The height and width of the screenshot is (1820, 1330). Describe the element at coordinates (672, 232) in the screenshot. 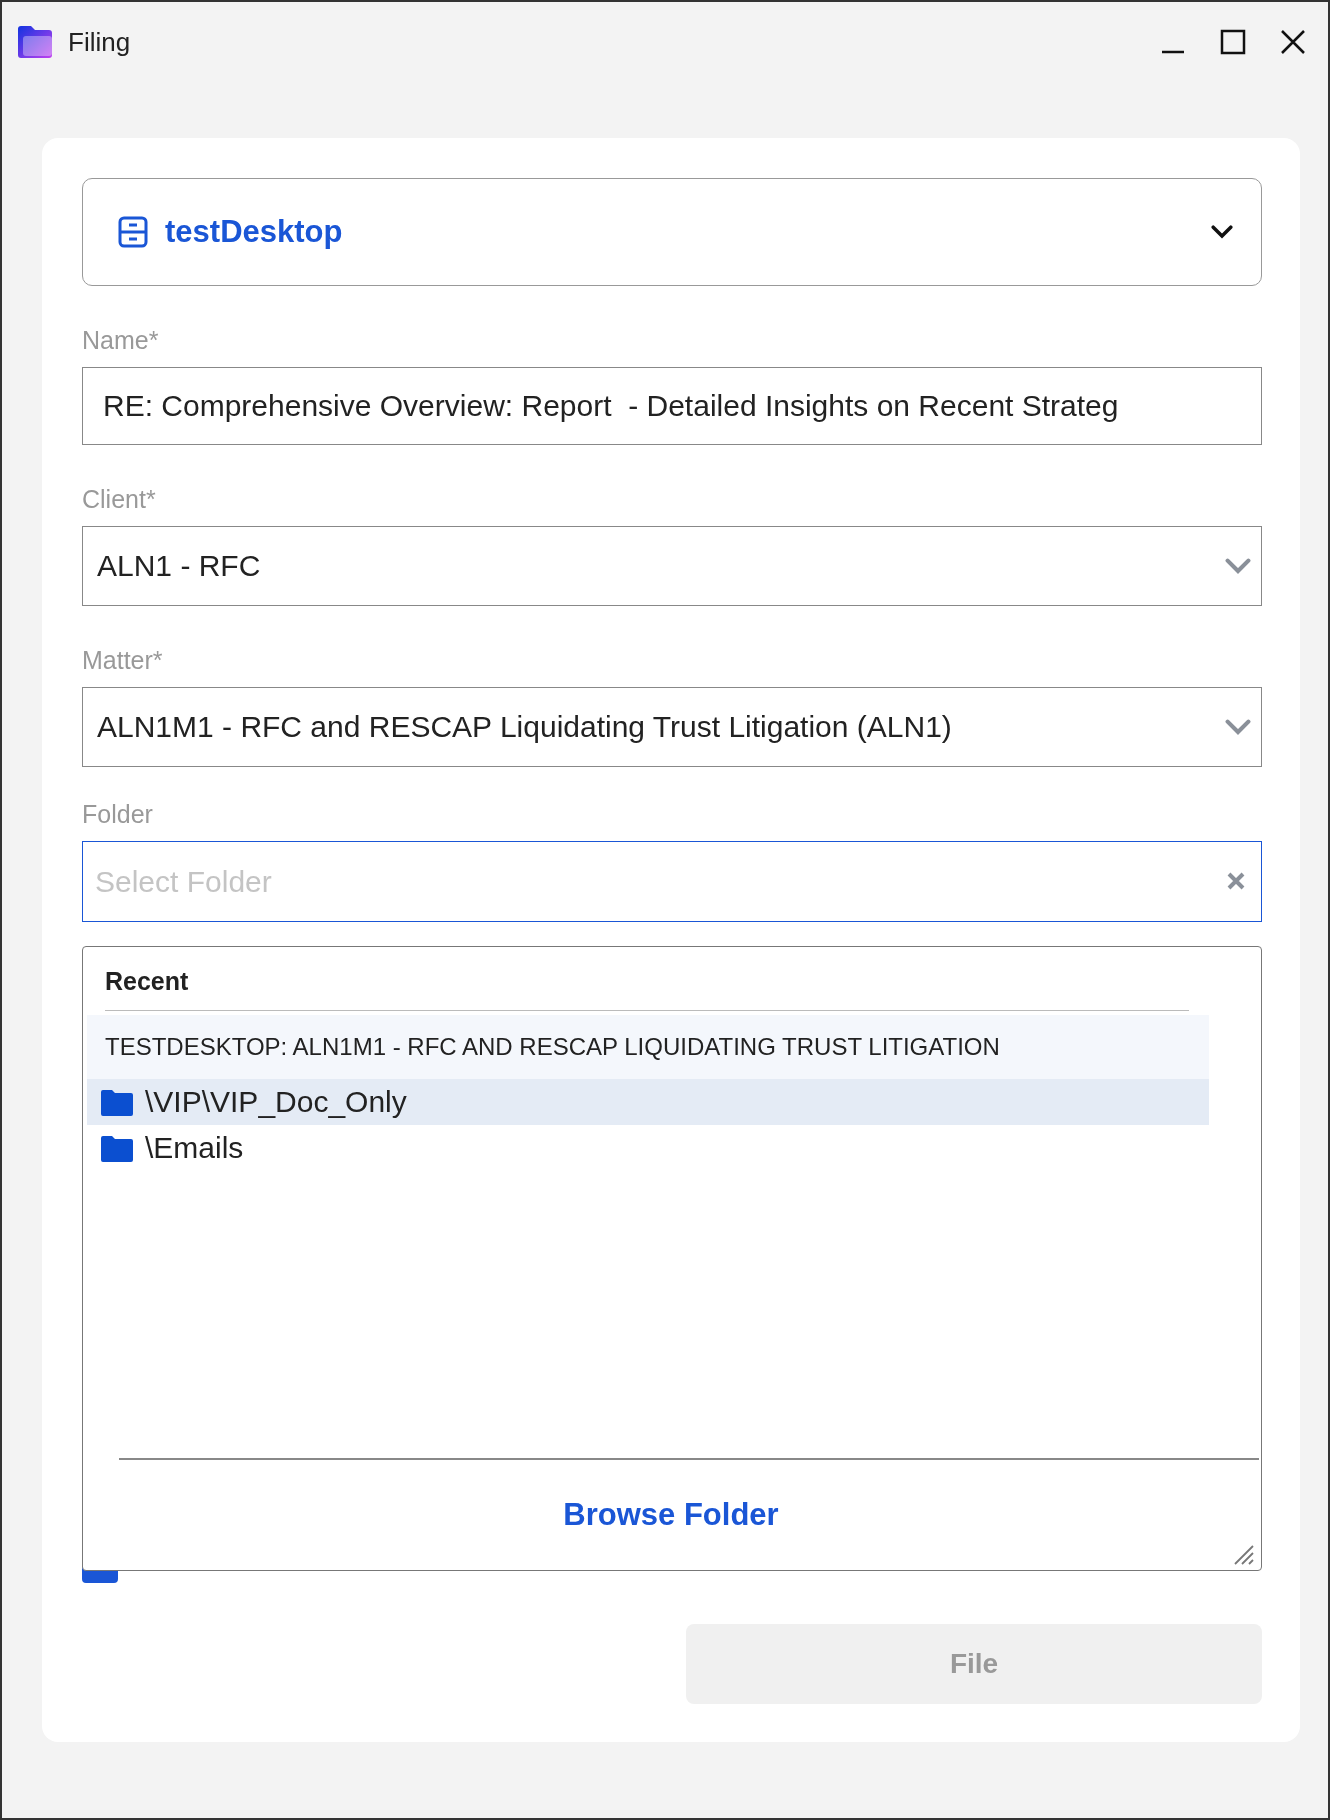

I see `library-dropdown: testDesktop` at that location.